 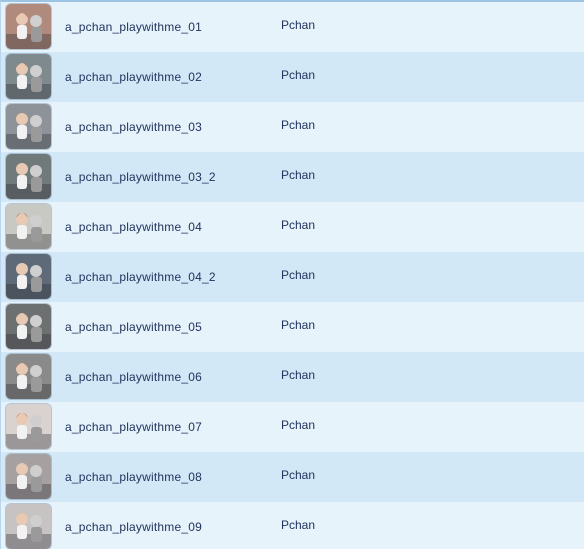 I want to click on list-item: a_pchan_playwithme_03_2 Pchan, so click(x=292, y=177).